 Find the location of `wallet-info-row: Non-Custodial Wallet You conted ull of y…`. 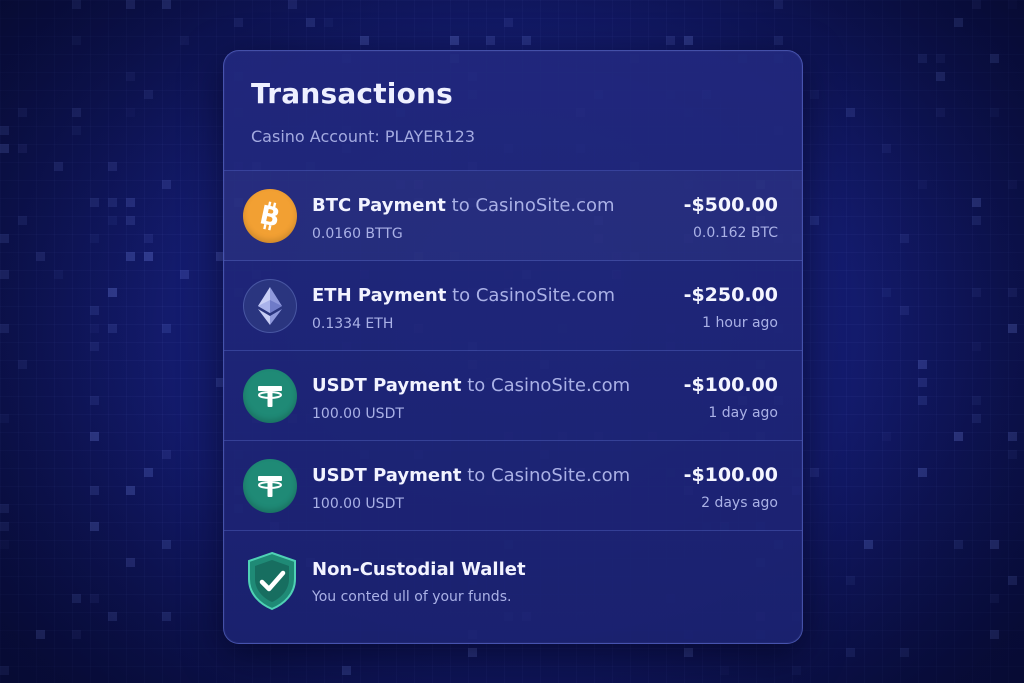

wallet-info-row: Non-Custodial Wallet You conted ull of y… is located at coordinates (513, 586).